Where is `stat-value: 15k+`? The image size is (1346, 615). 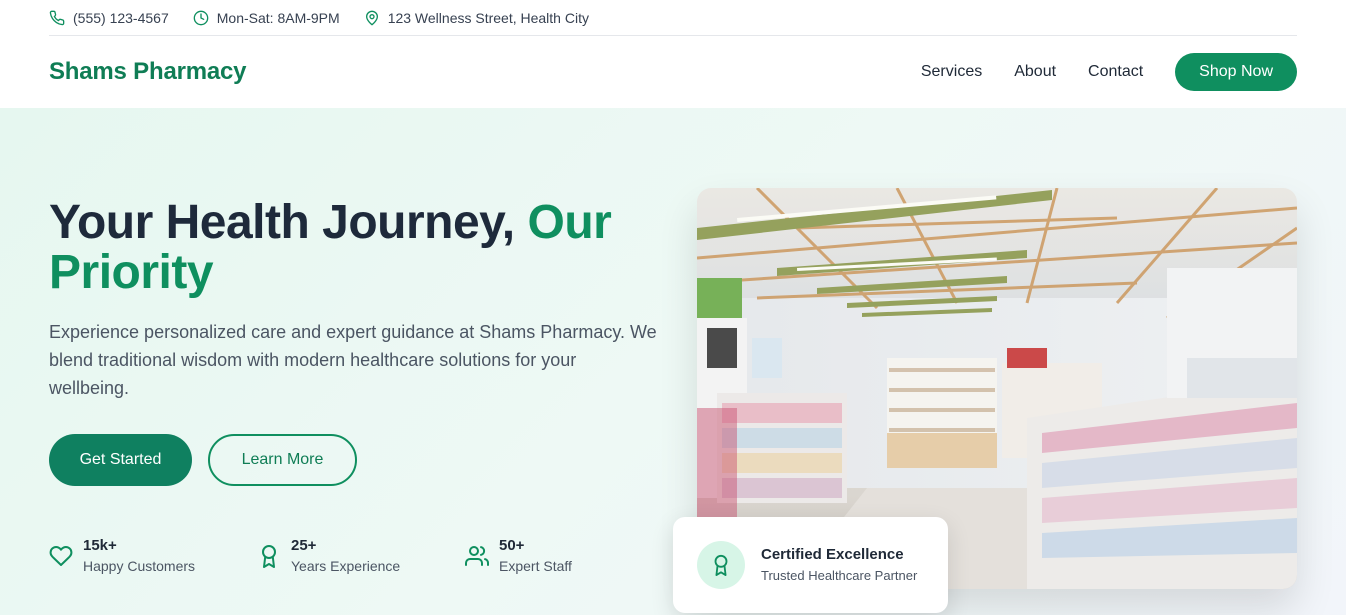
stat-value: 15k+ is located at coordinates (100, 545).